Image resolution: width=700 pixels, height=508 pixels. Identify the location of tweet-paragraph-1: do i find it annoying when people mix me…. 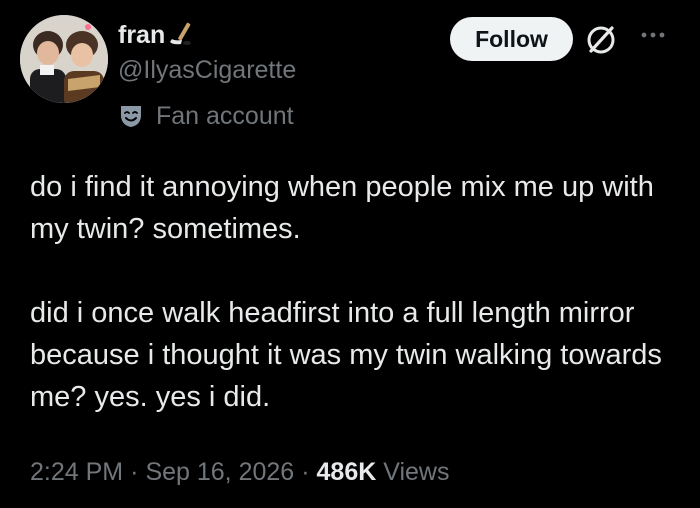
(342, 208).